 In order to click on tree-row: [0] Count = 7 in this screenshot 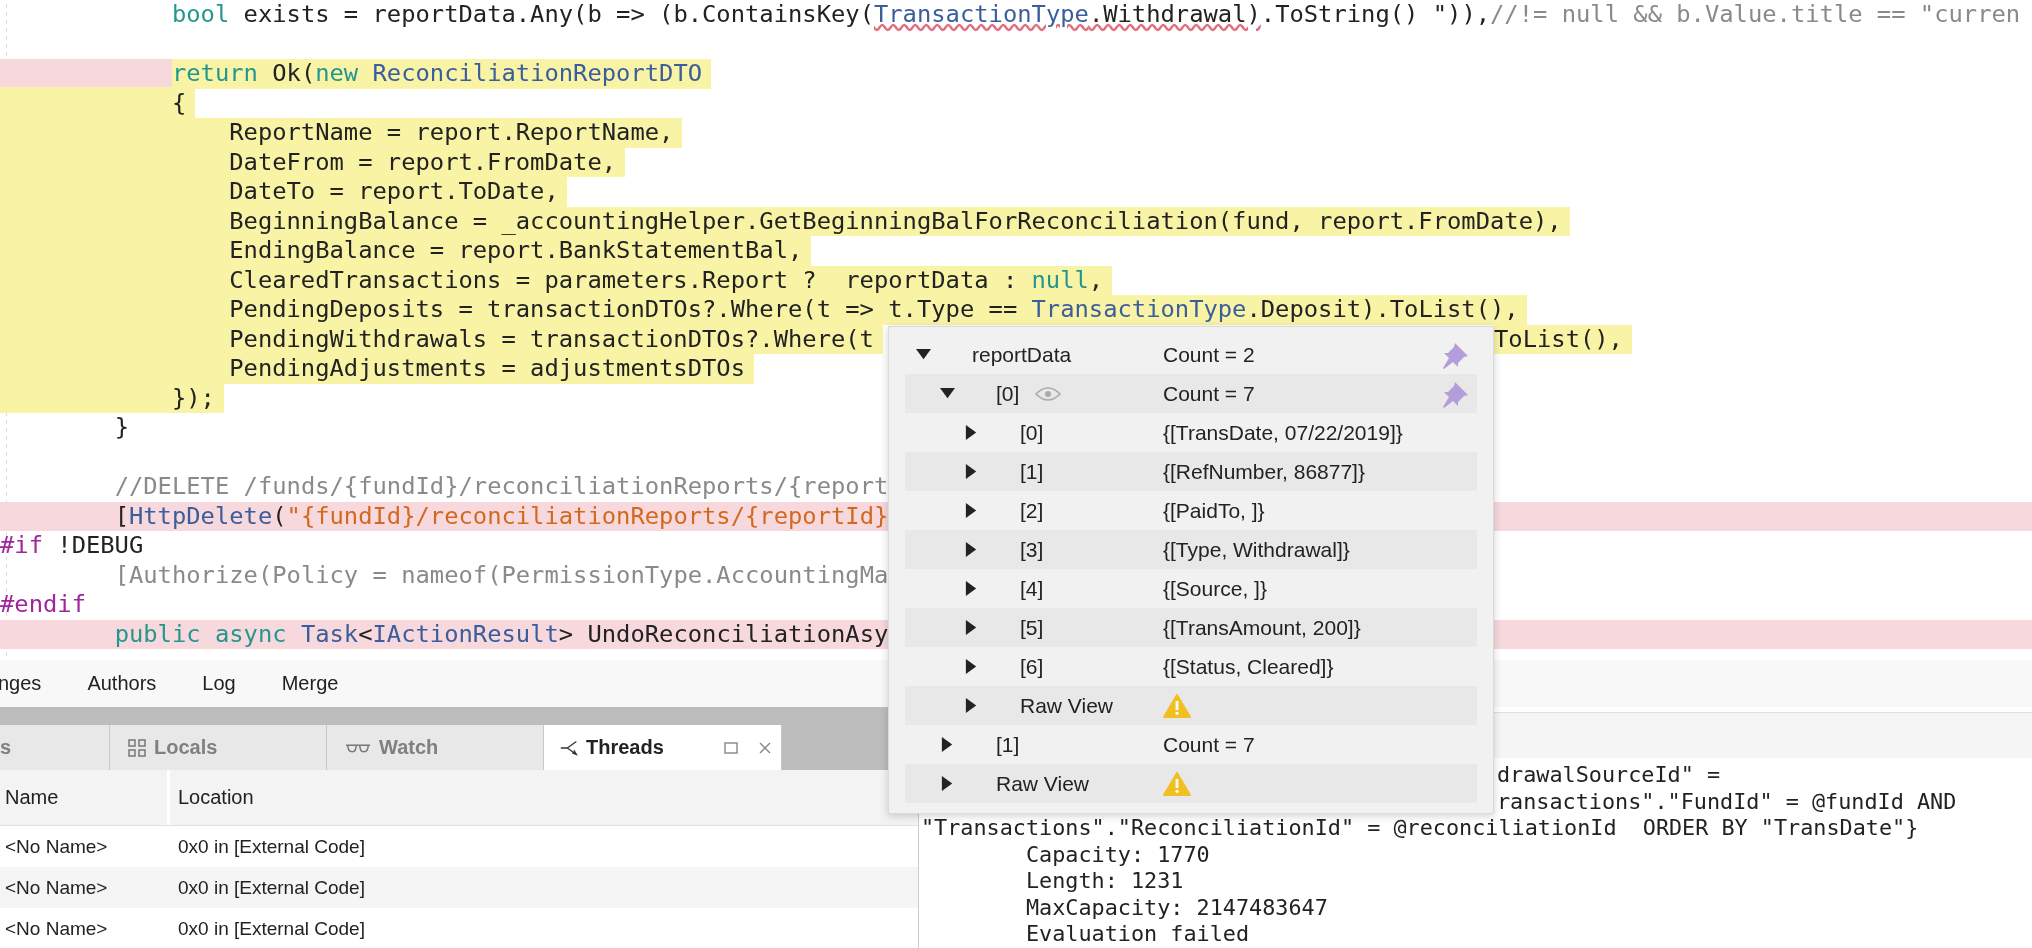, I will do `click(1191, 393)`.